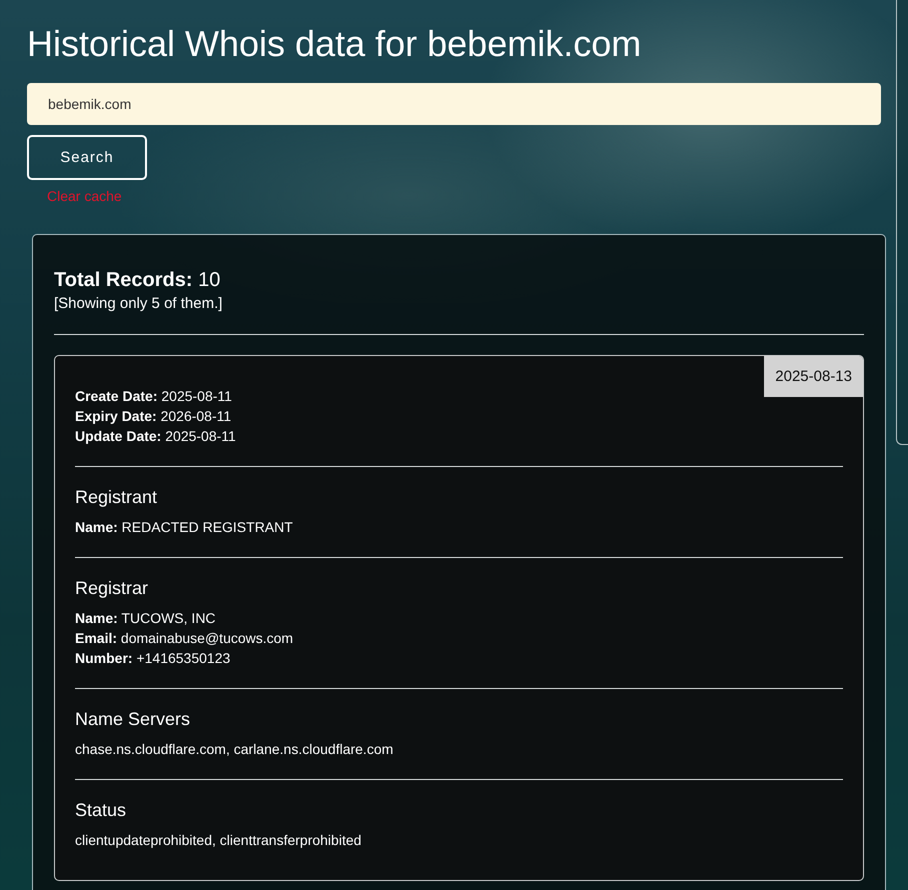  Describe the element at coordinates (155, 436) in the screenshot. I see `record-field: Update Date: 2025-08-11` at that location.